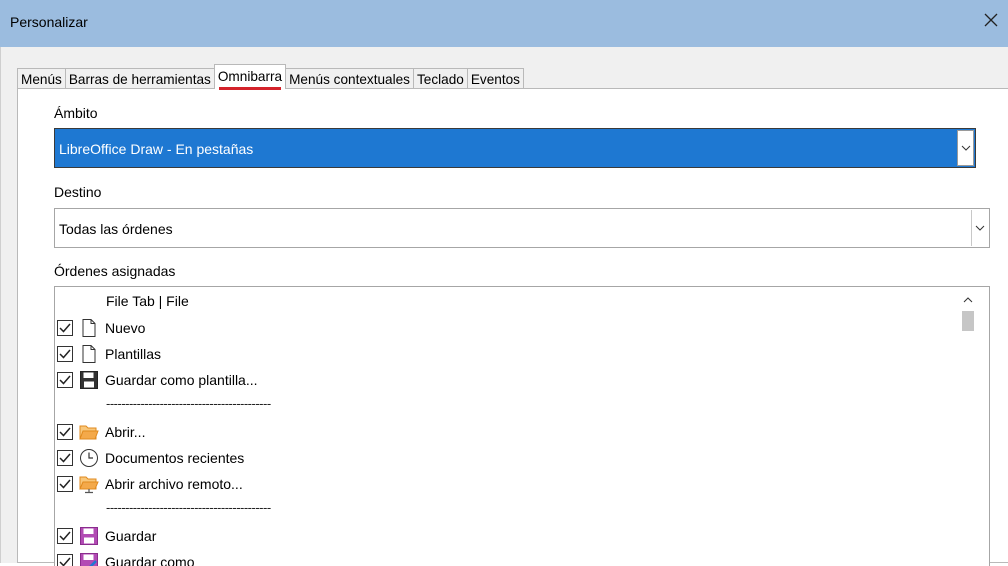  What do you see at coordinates (505, 557) in the screenshot?
I see `list-item: Guardar como` at bounding box center [505, 557].